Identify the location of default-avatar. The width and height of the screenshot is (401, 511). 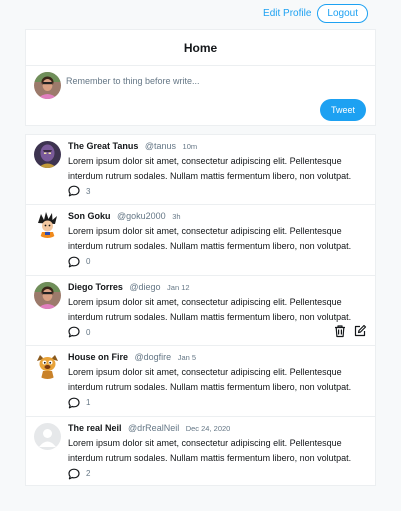
(47, 436).